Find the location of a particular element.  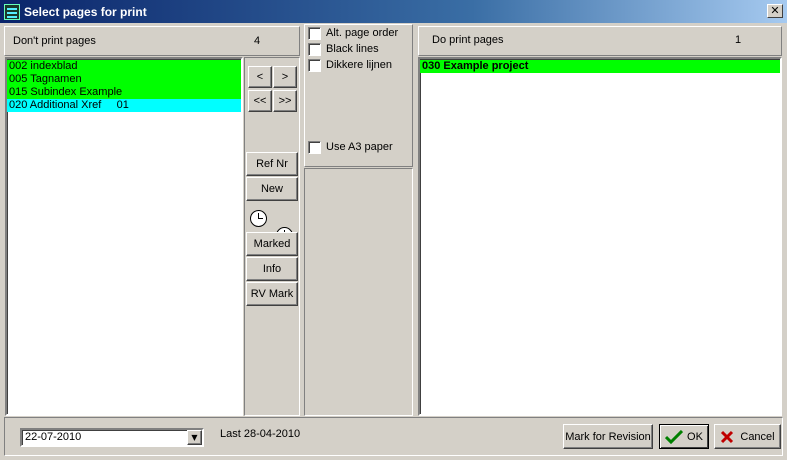

app-icon is located at coordinates (12, 11).